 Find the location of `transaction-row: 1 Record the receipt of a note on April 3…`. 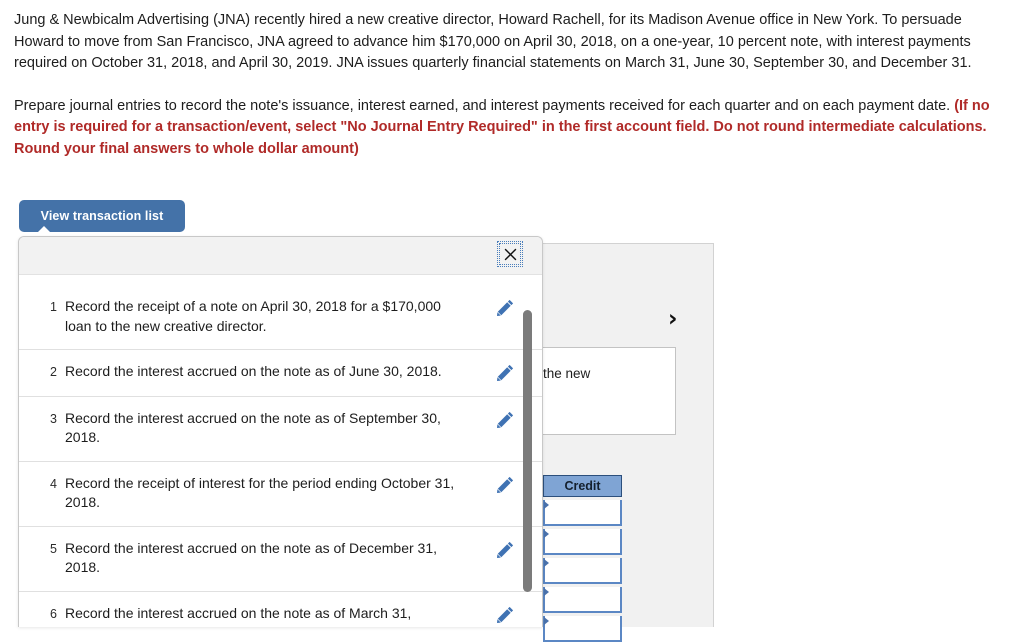

transaction-row: 1 Record the receipt of a note on April 3… is located at coordinates (280, 312).